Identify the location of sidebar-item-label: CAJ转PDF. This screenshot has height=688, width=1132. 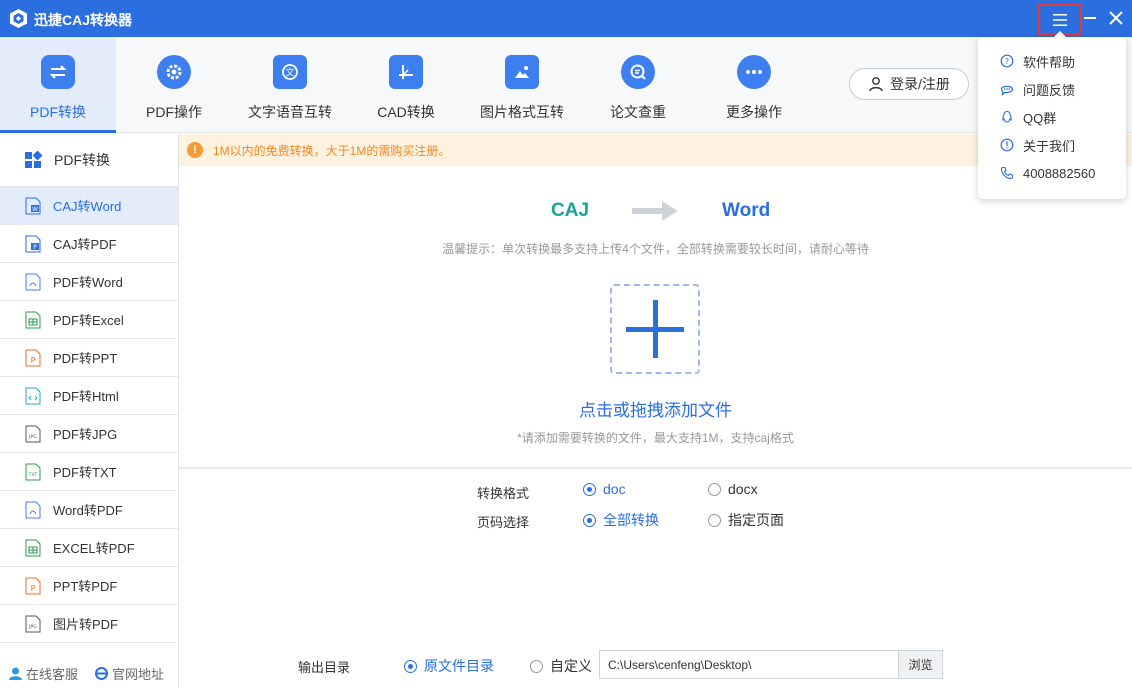
(85, 244).